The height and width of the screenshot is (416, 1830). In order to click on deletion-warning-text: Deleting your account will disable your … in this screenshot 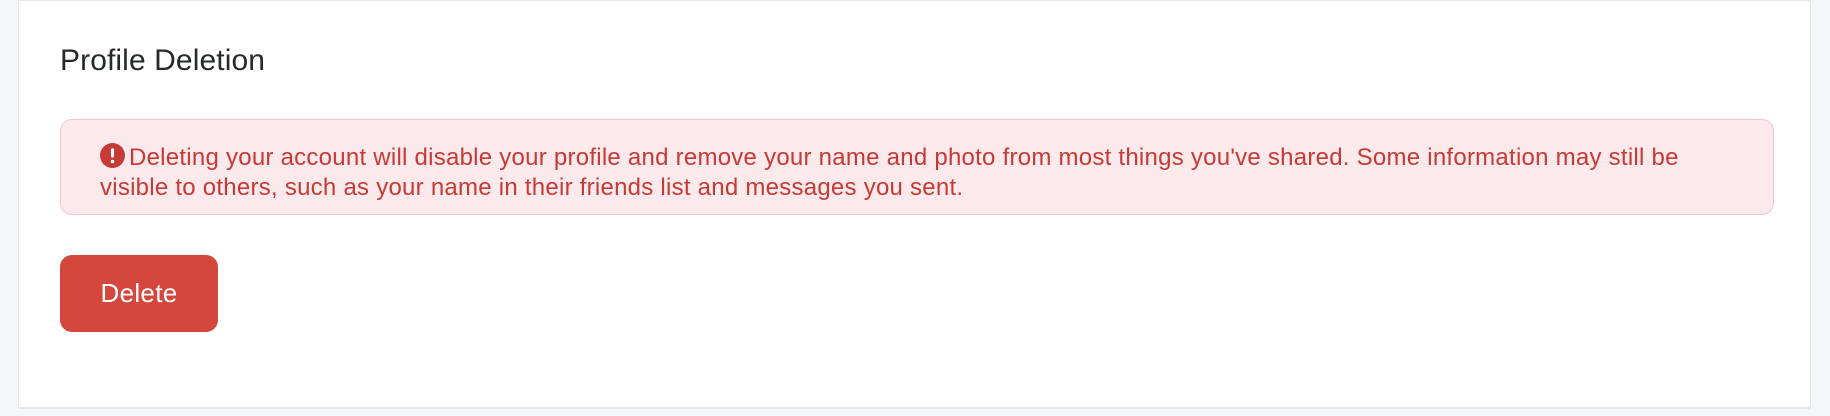, I will do `click(889, 172)`.